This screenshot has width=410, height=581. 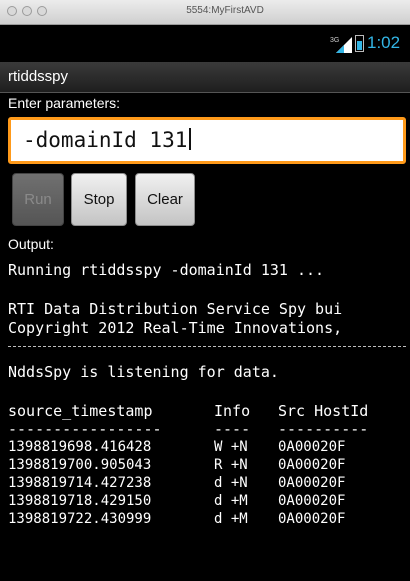 I want to click on app-title-bar: rtiddsspy, so click(x=205, y=77).